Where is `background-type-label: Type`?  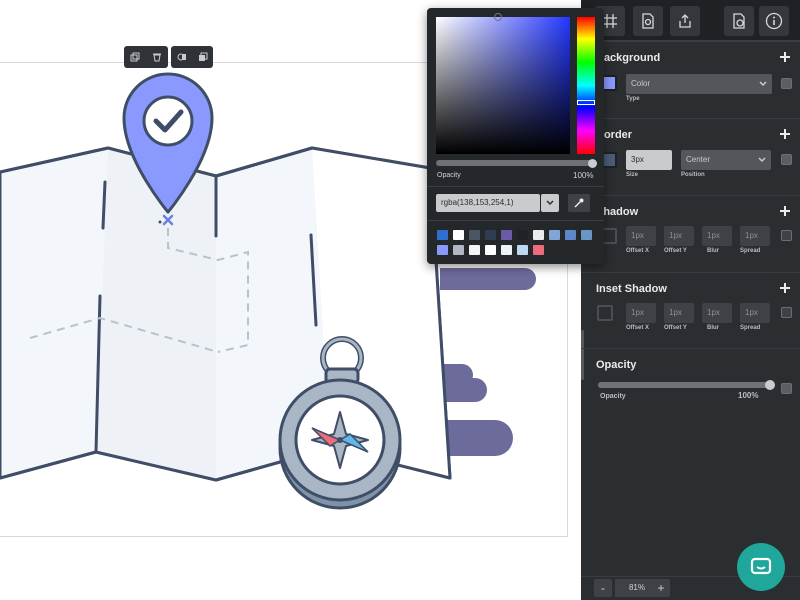 background-type-label: Type is located at coordinates (633, 99).